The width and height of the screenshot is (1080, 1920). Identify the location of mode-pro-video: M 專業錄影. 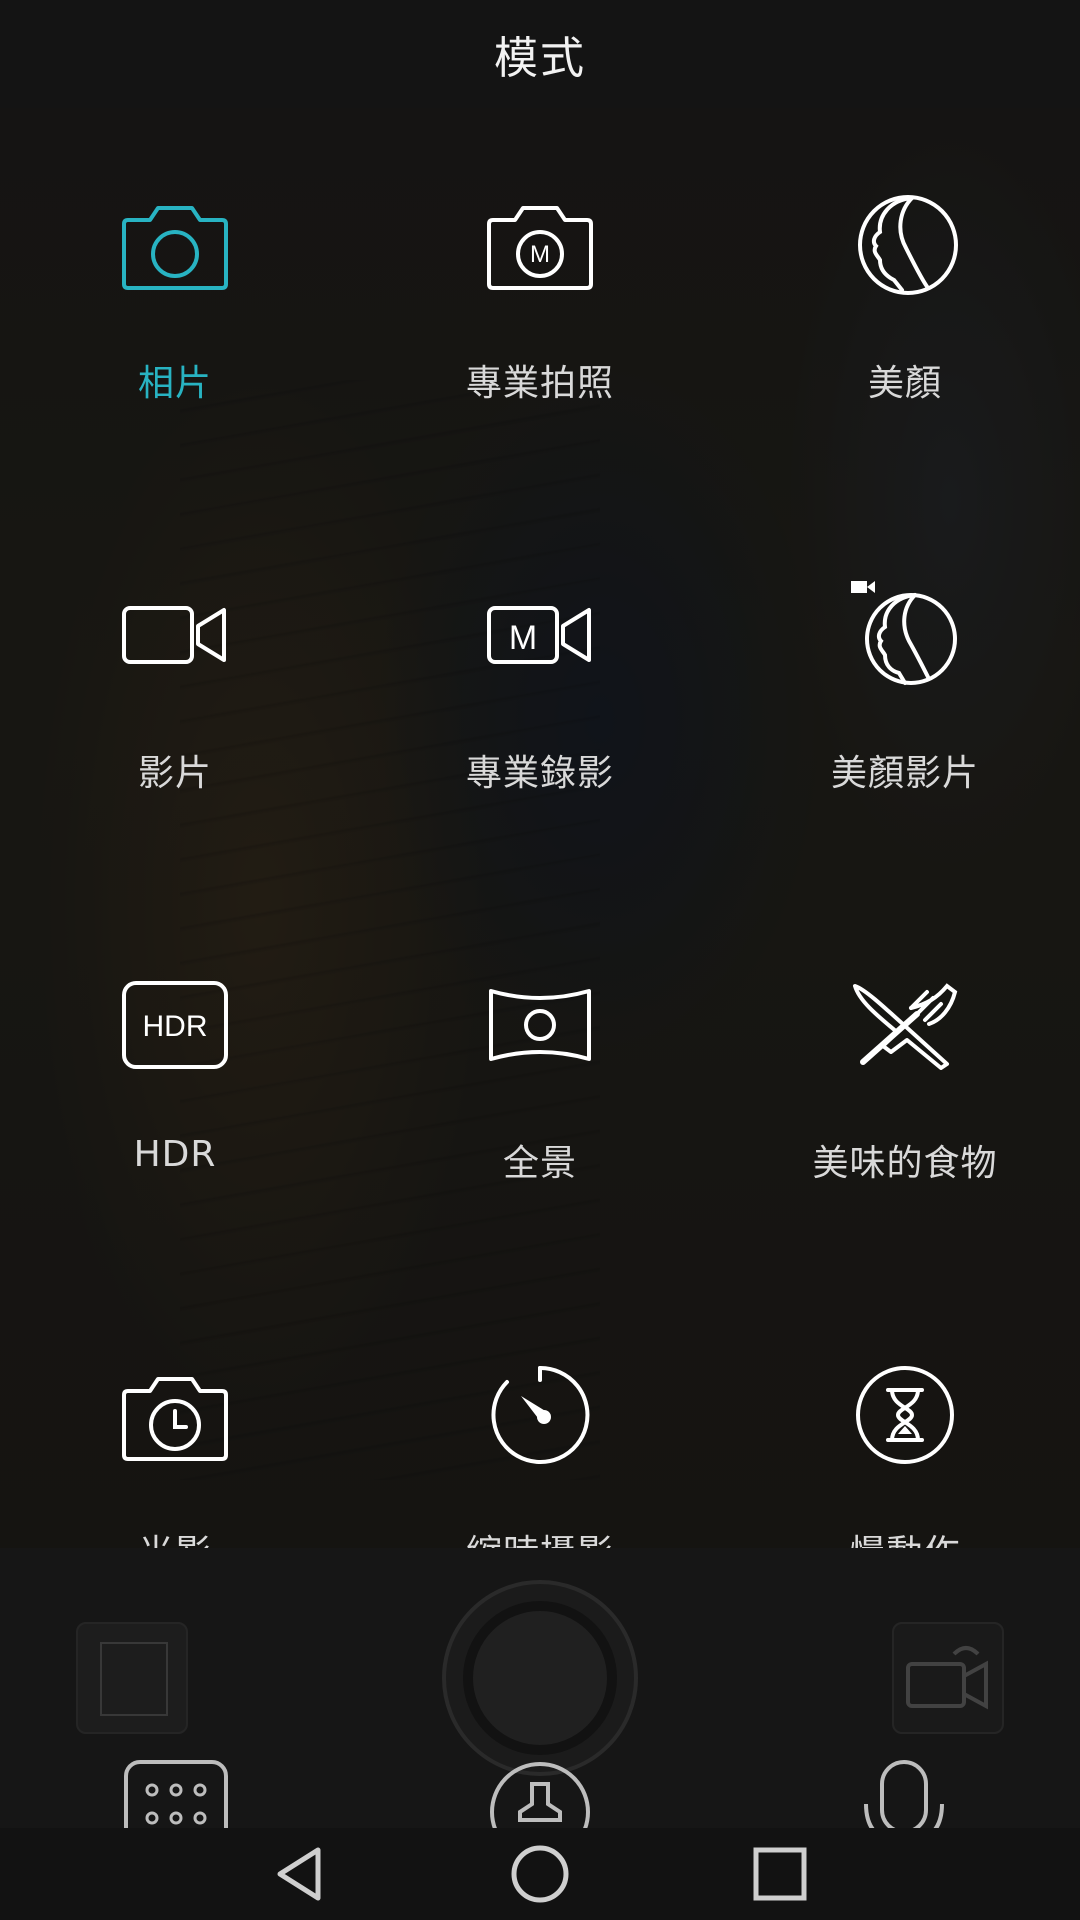
(540, 648).